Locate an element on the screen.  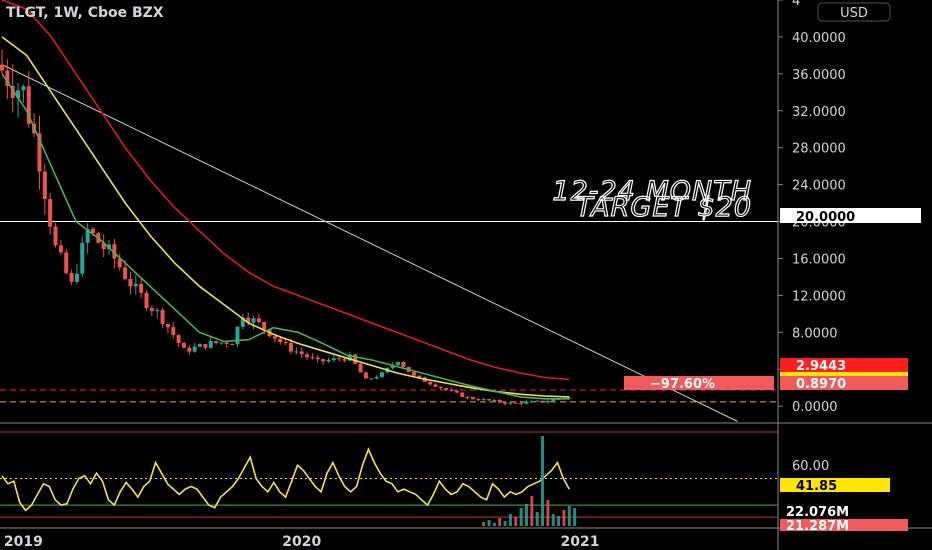
tag-change-pct: −97.60% is located at coordinates (699, 384).